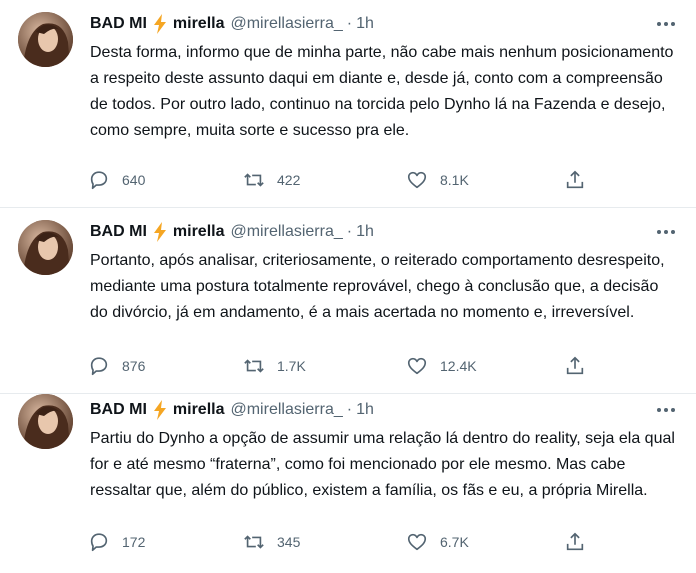 The image size is (696, 573). What do you see at coordinates (343, 542) in the screenshot?
I see `tweet-actions: 172 345 6.7K` at bounding box center [343, 542].